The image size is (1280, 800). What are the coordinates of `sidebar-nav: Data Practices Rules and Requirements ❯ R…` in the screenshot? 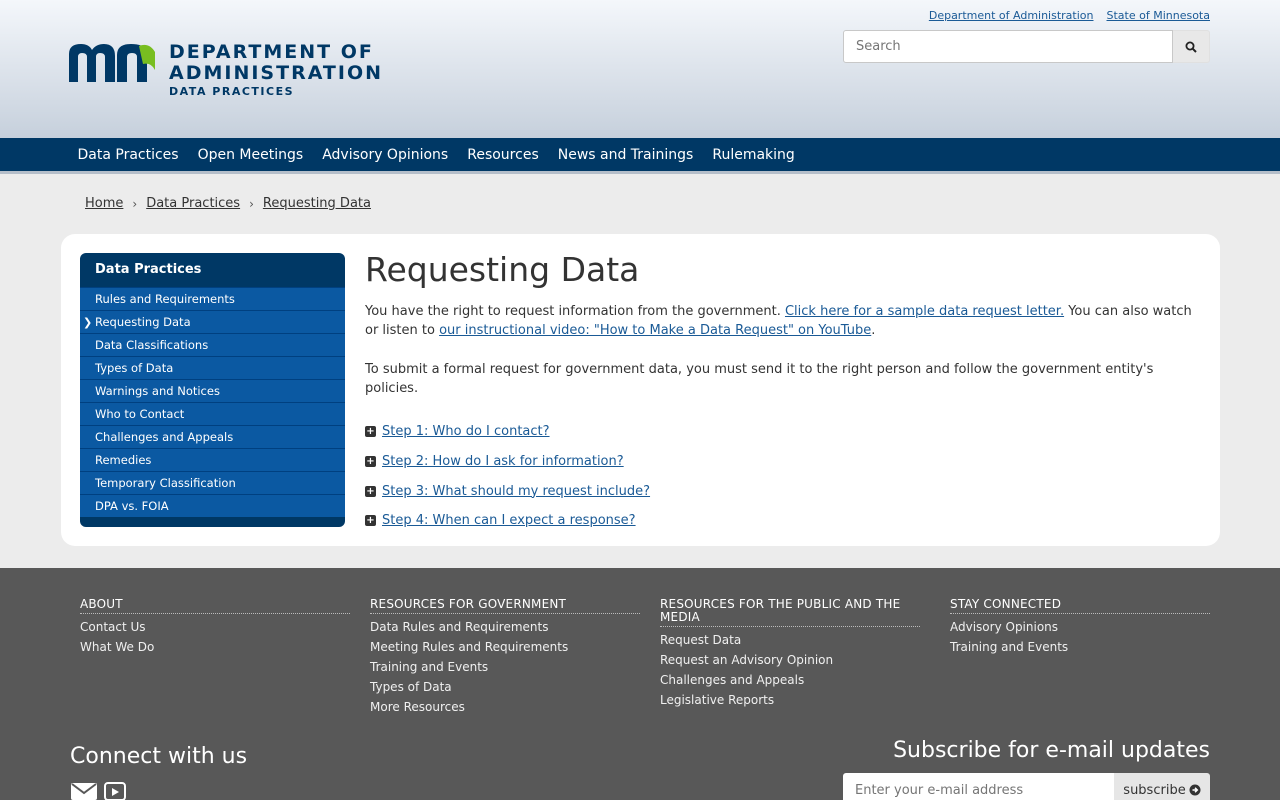 It's located at (212, 390).